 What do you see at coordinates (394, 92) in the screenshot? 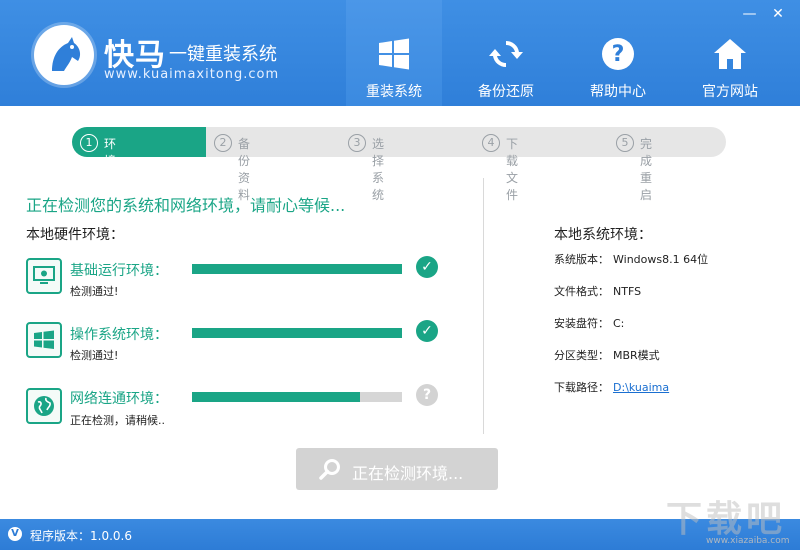
I see `nav-label: 重装系统` at bounding box center [394, 92].